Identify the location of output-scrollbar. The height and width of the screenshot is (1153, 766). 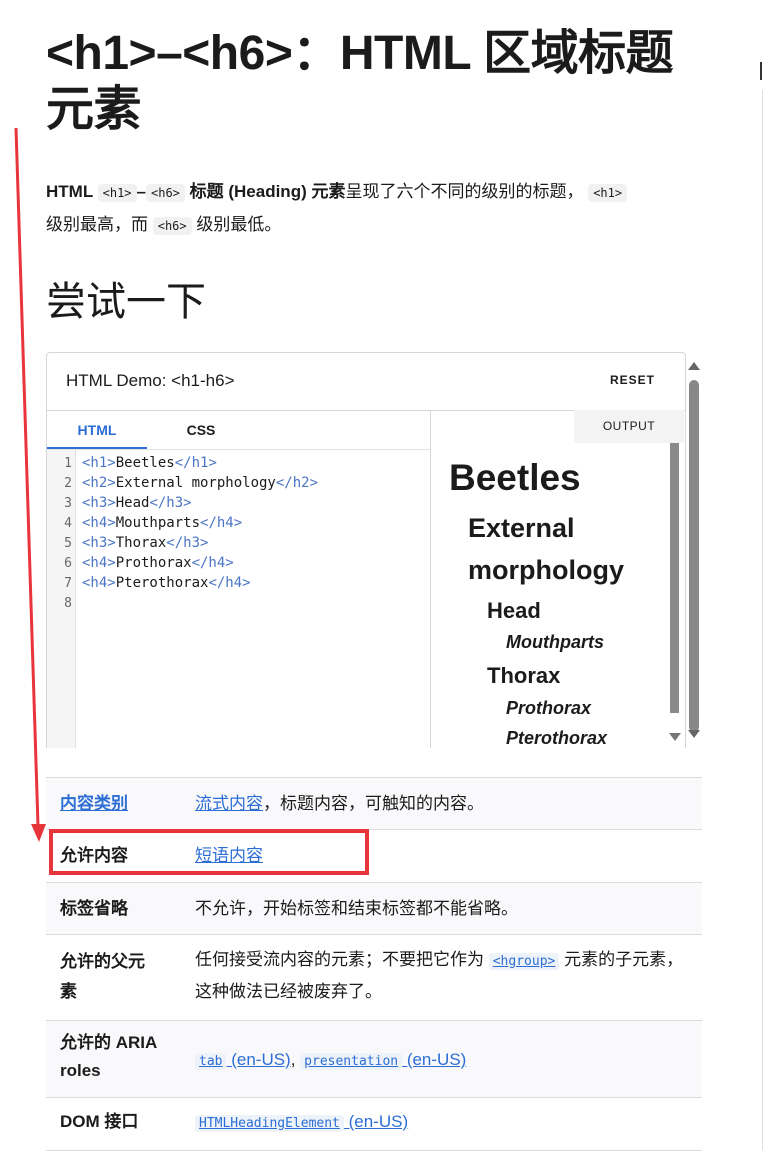
(674, 594).